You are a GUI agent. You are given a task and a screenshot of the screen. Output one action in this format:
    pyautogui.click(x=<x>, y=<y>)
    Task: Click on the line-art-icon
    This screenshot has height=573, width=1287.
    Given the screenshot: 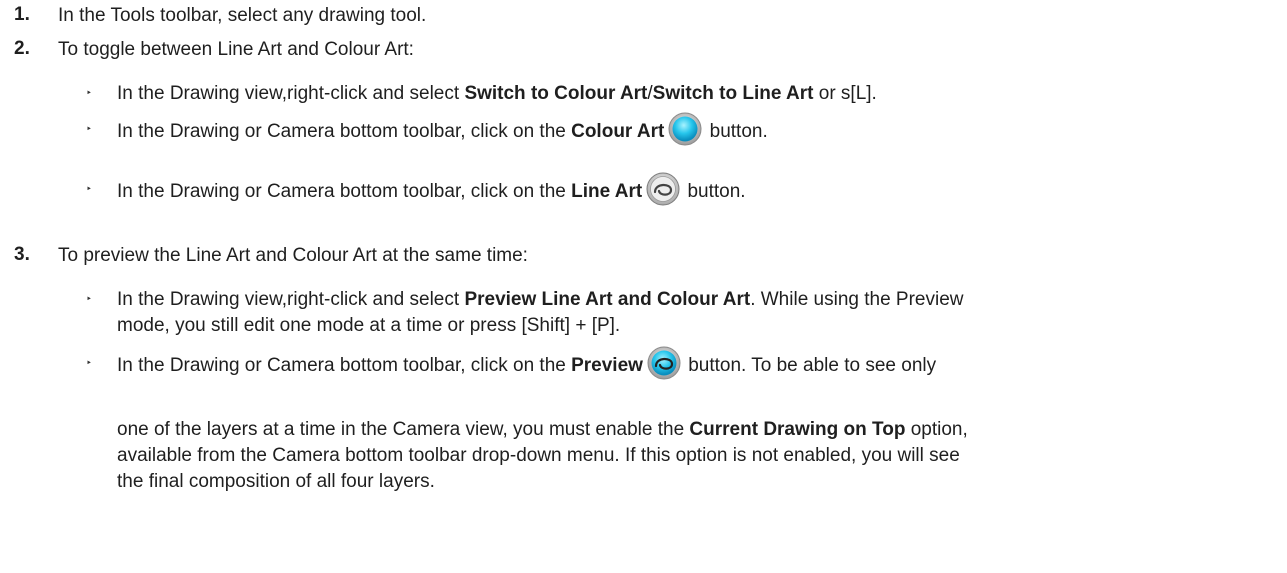 What is the action you would take?
    pyautogui.click(x=663, y=189)
    